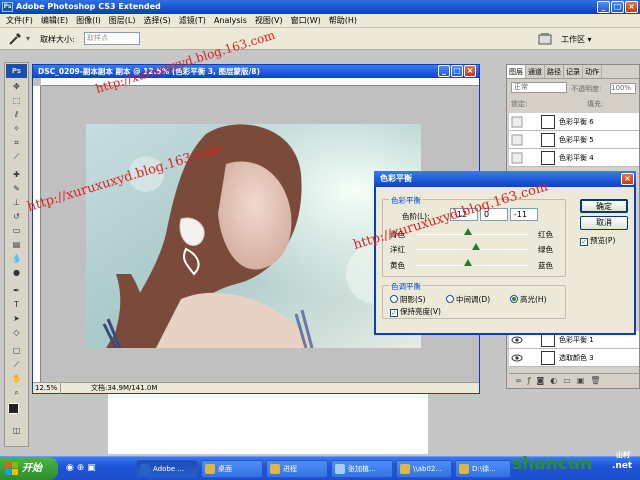  I want to click on sample-size-label: 取样大小:, so click(57, 39).